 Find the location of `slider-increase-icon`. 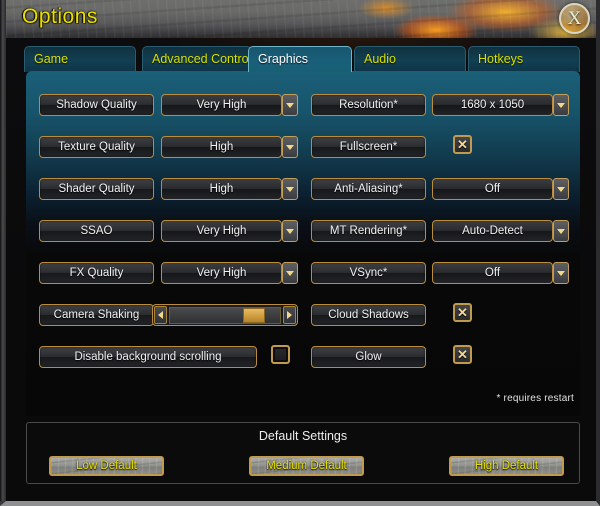

slider-increase-icon is located at coordinates (289, 315).